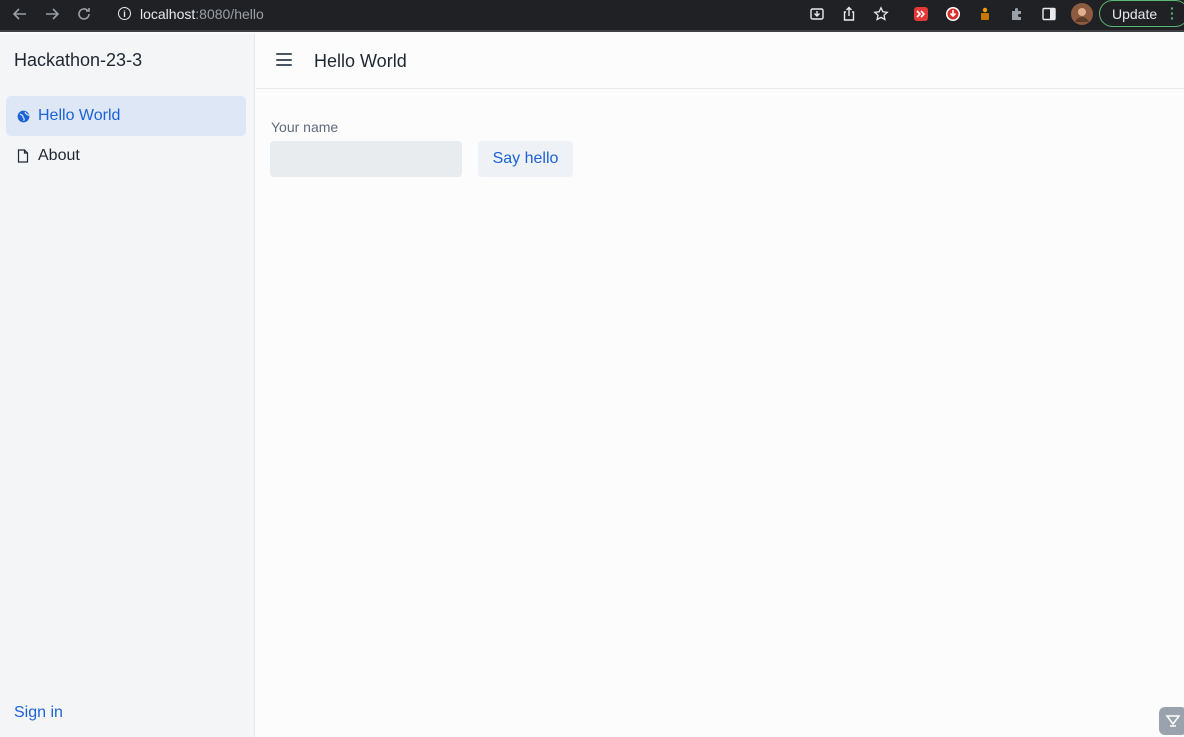 The image size is (1184, 737). Describe the element at coordinates (52, 14) in the screenshot. I see `forward-arrow-icon` at that location.